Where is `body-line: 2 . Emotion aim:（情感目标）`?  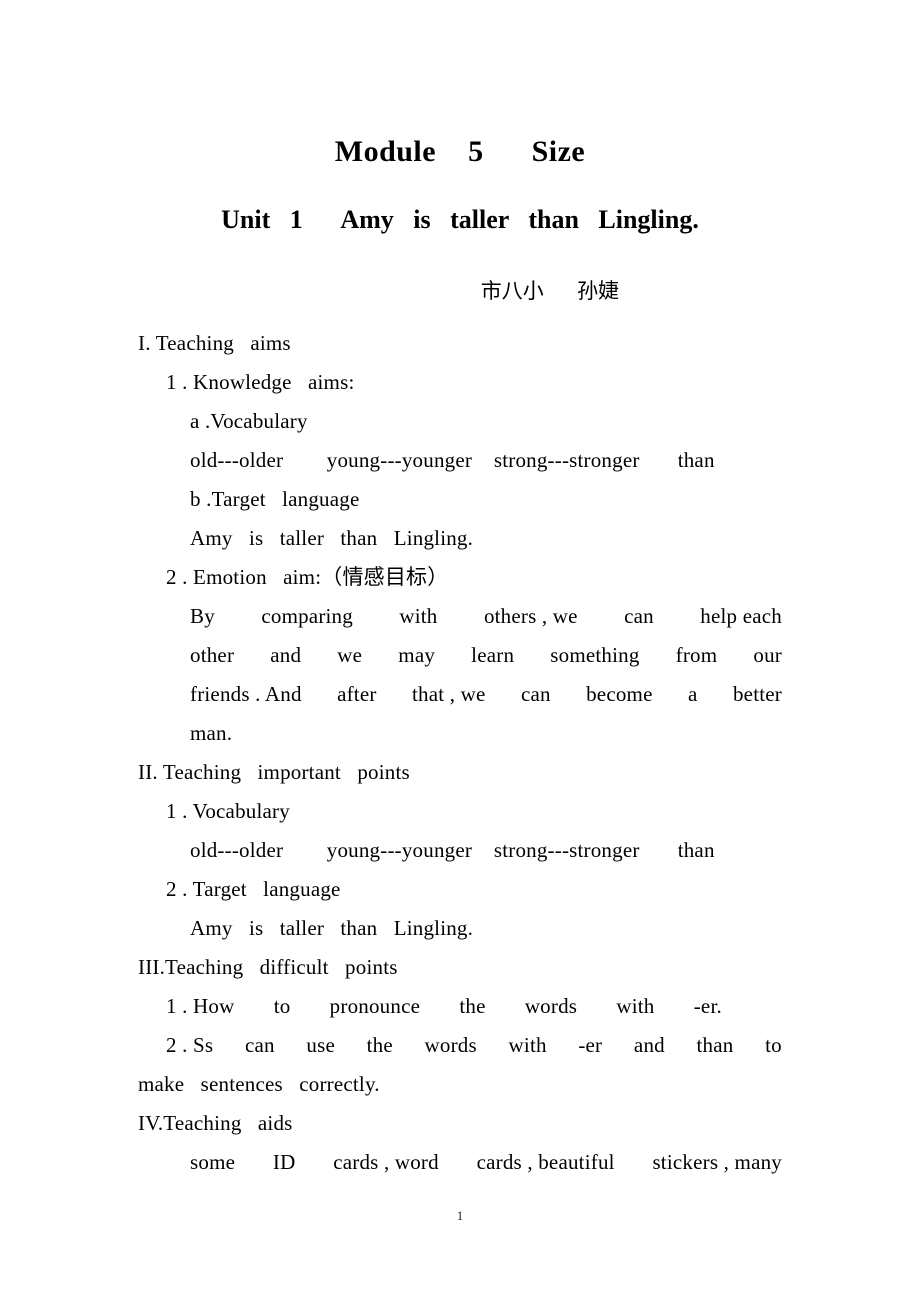
body-line: 2 . Emotion aim:（情感目标） is located at coordinates (307, 577).